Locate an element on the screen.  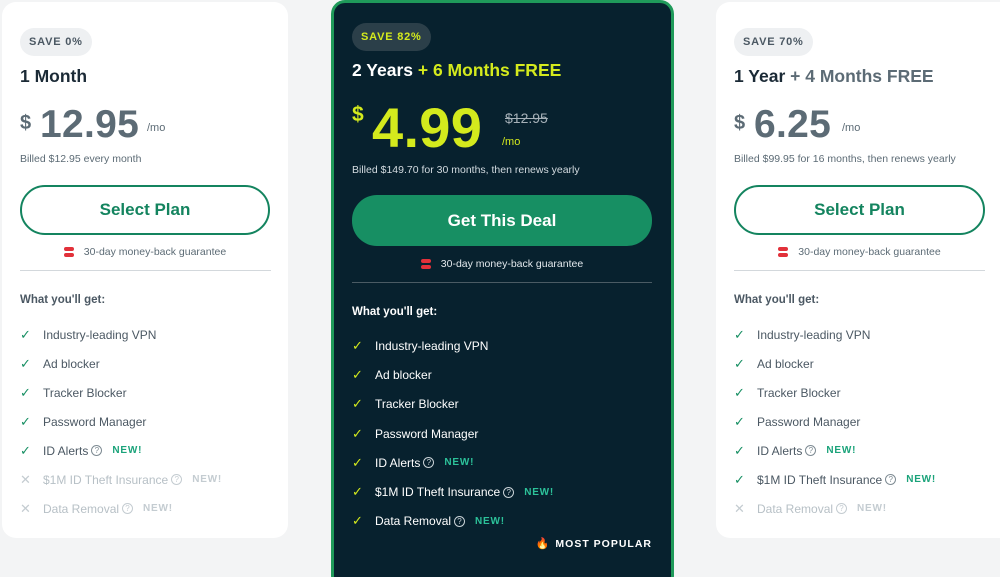
price-row: $ 12.95 /mo is located at coordinates (145, 130).